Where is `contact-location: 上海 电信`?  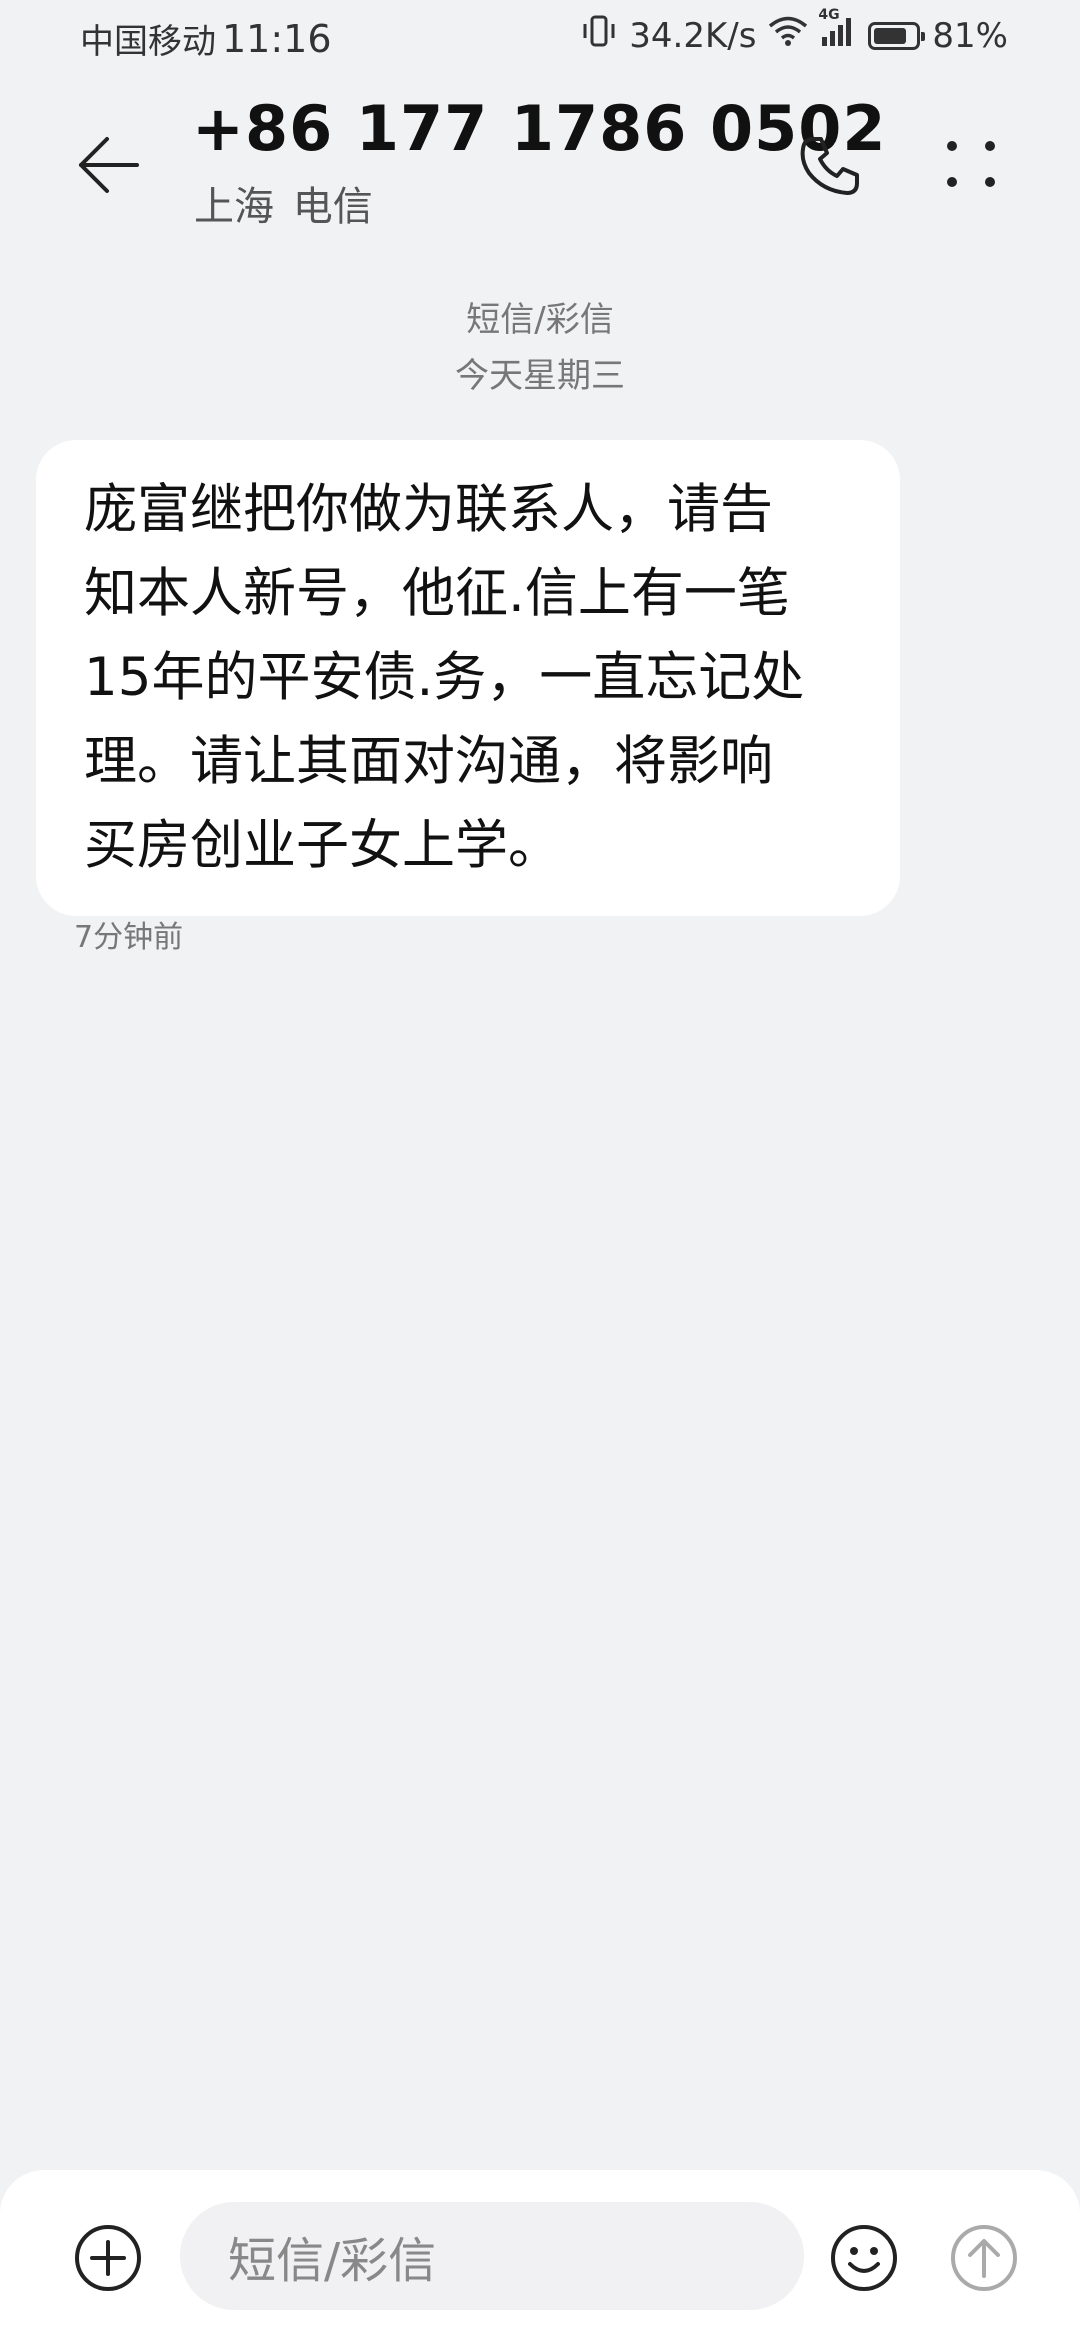 contact-location: 上海 电信 is located at coordinates (283, 207).